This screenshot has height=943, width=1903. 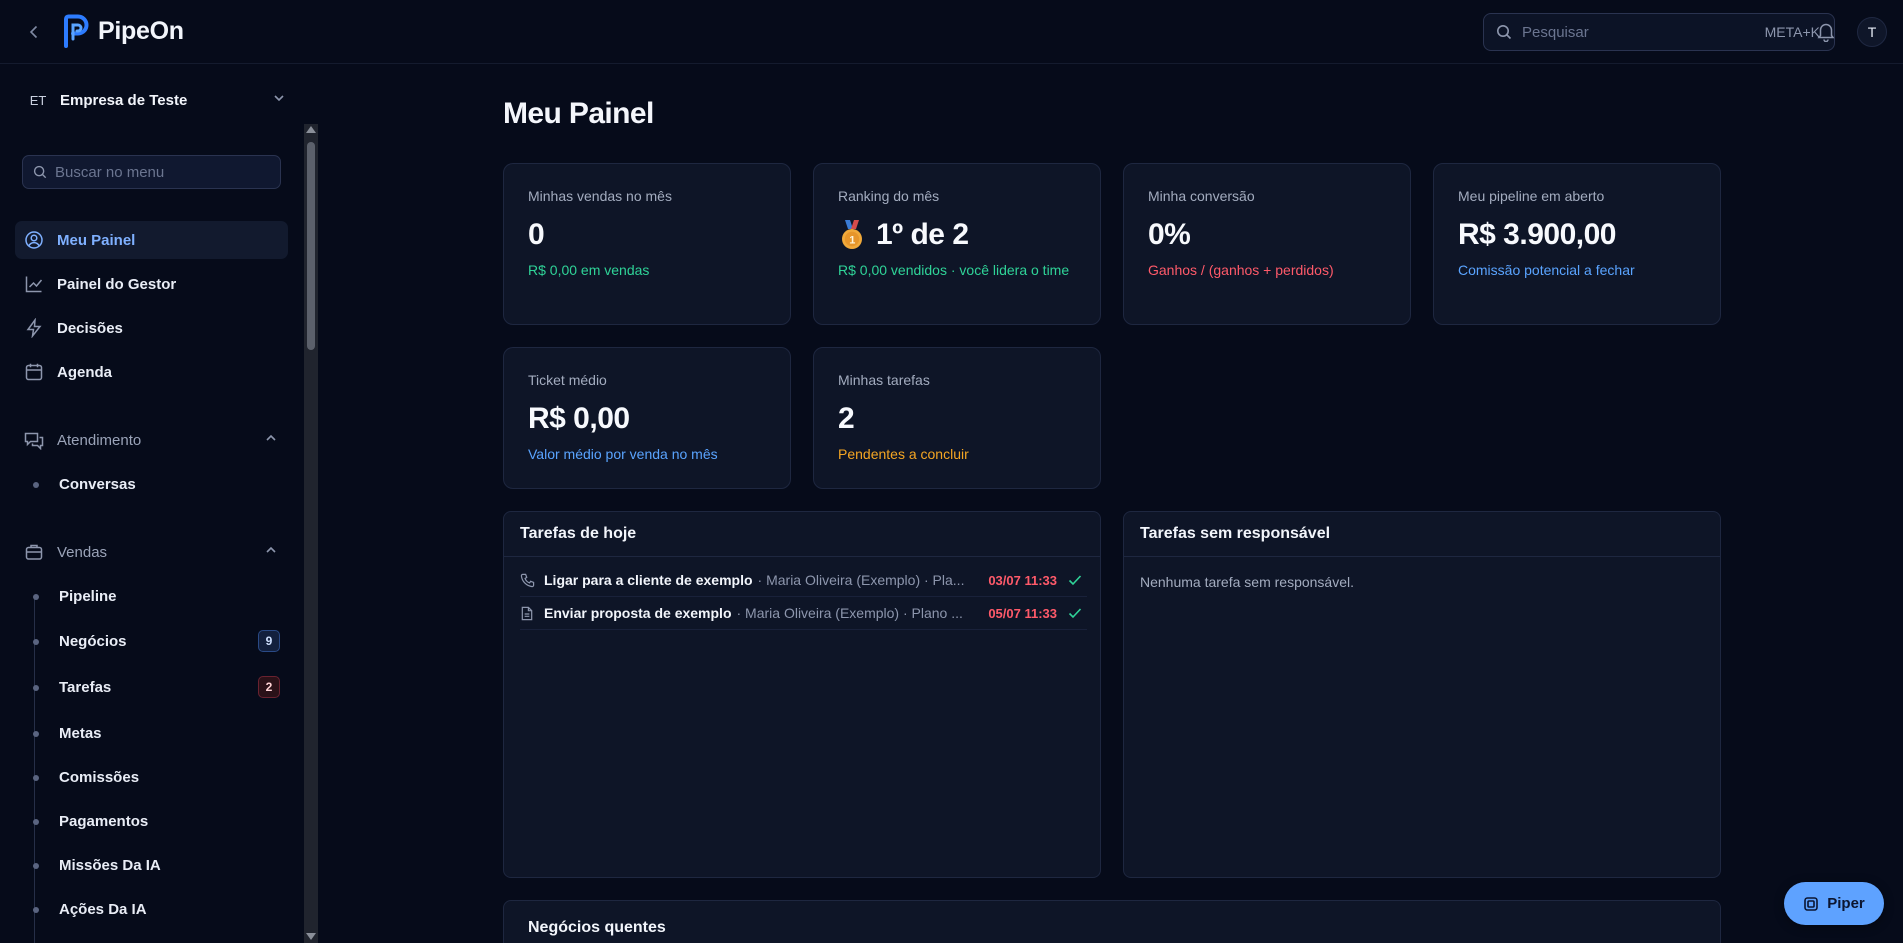 What do you see at coordinates (1112, 921) in the screenshot?
I see `hot-deals-panel: Negócios quentes` at bounding box center [1112, 921].